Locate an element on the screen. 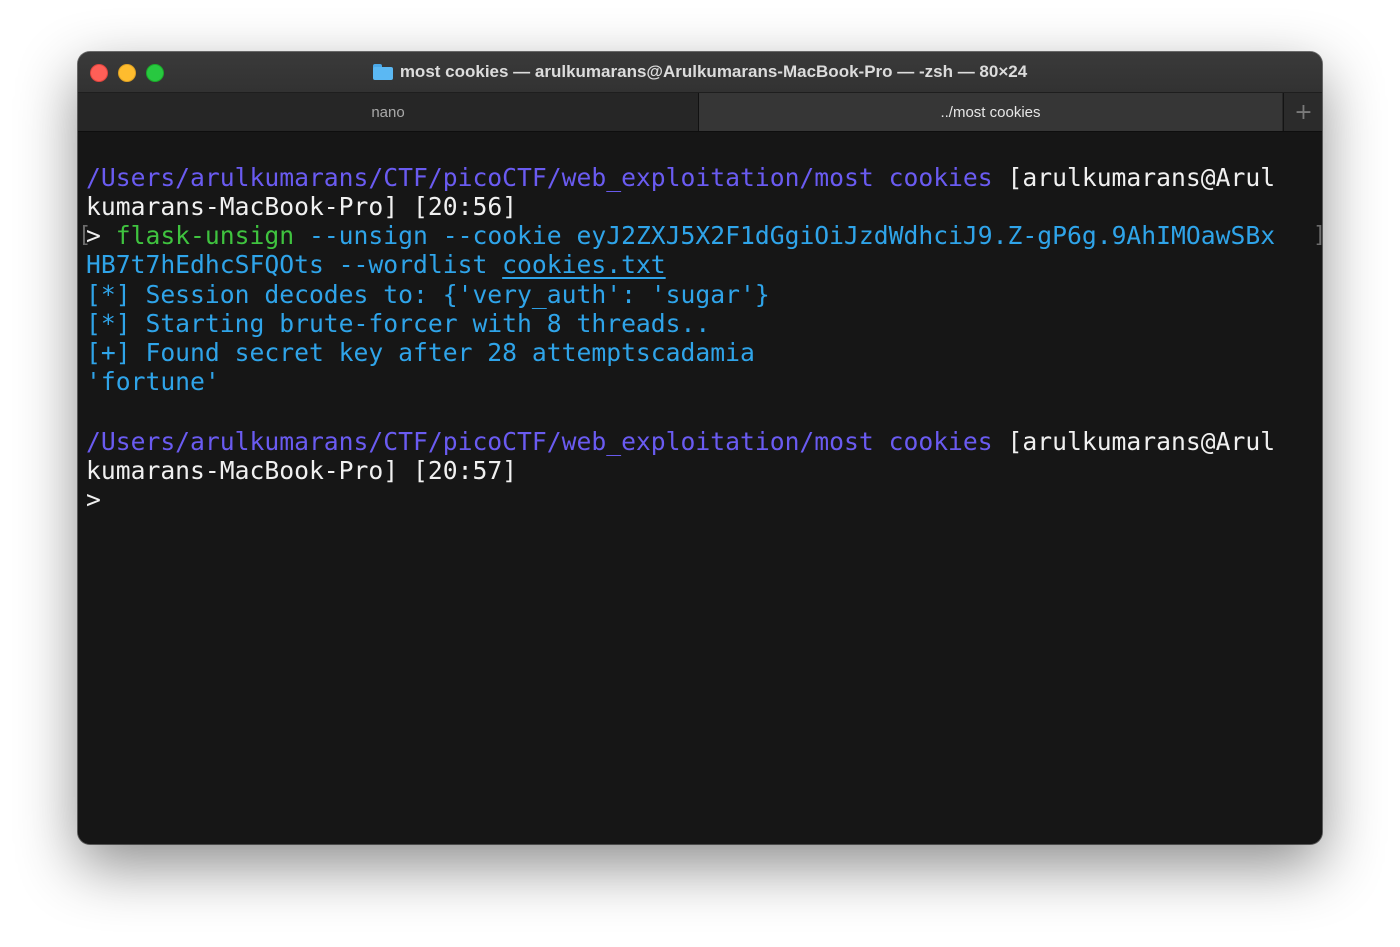 The image size is (1400, 947). folder-icon is located at coordinates (382, 72).